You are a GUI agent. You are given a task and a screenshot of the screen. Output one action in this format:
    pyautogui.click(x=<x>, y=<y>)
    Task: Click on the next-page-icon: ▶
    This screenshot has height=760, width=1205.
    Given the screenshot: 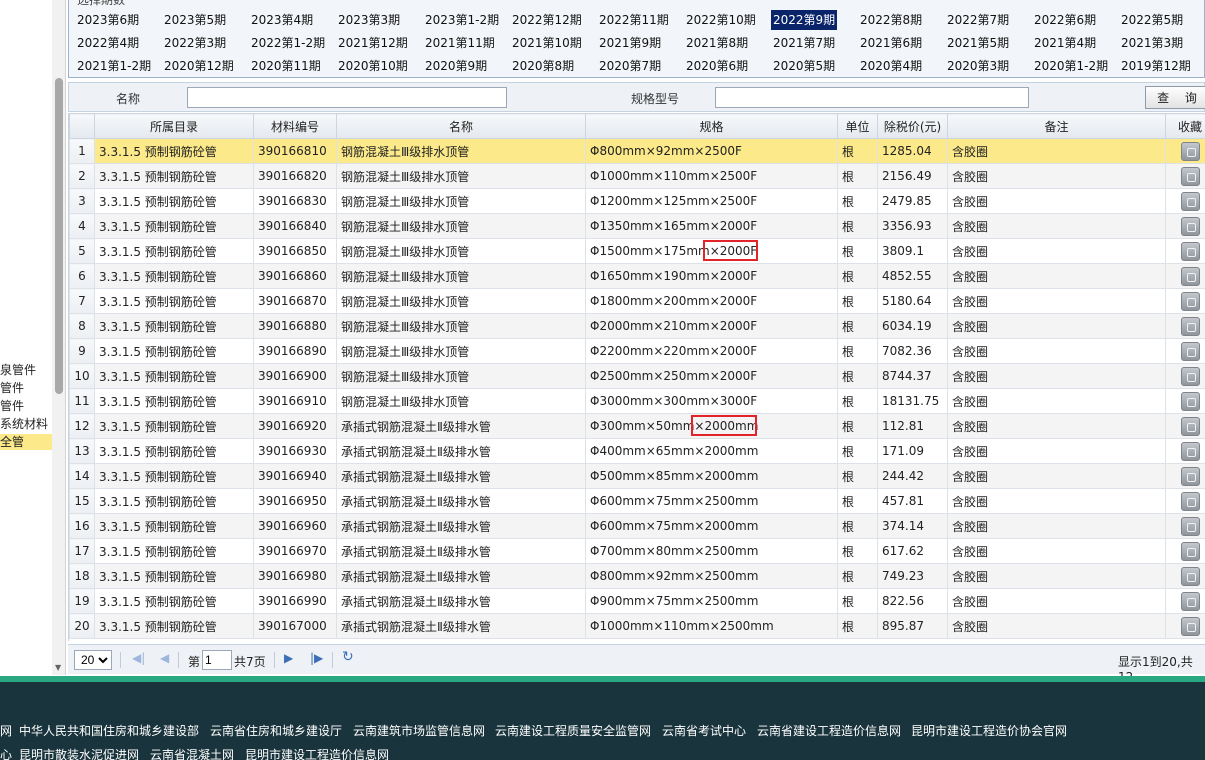 What is the action you would take?
    pyautogui.click(x=288, y=658)
    